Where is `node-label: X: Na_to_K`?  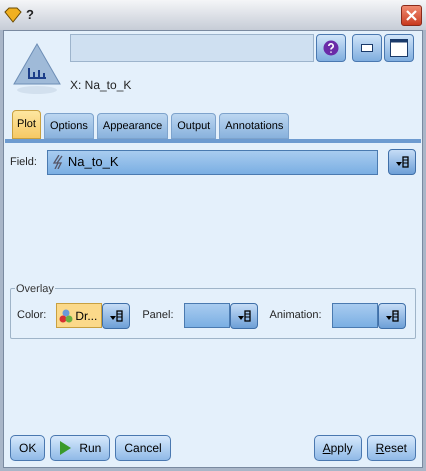
node-label: X: Na_to_K is located at coordinates (101, 85).